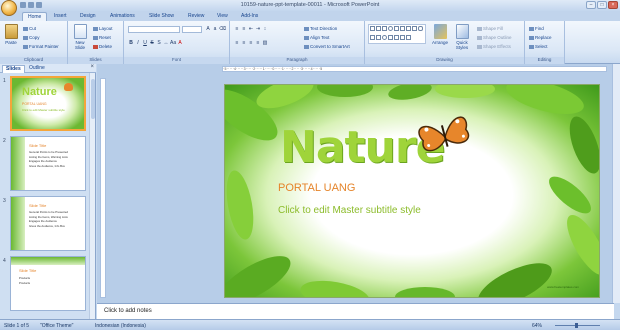 The height and width of the screenshot is (330, 620). I want to click on maximize-button: □, so click(602, 5).